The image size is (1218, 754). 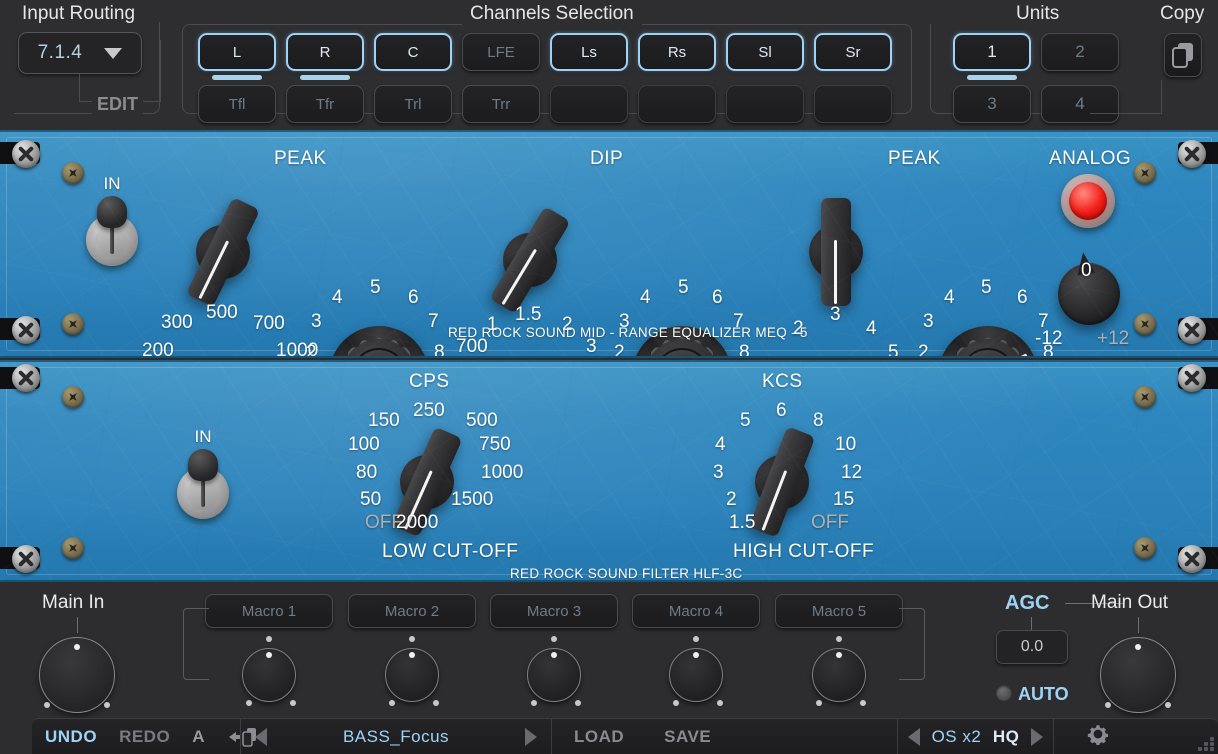 What do you see at coordinates (1036, 736) in the screenshot?
I see `next-oversampling-icon` at bounding box center [1036, 736].